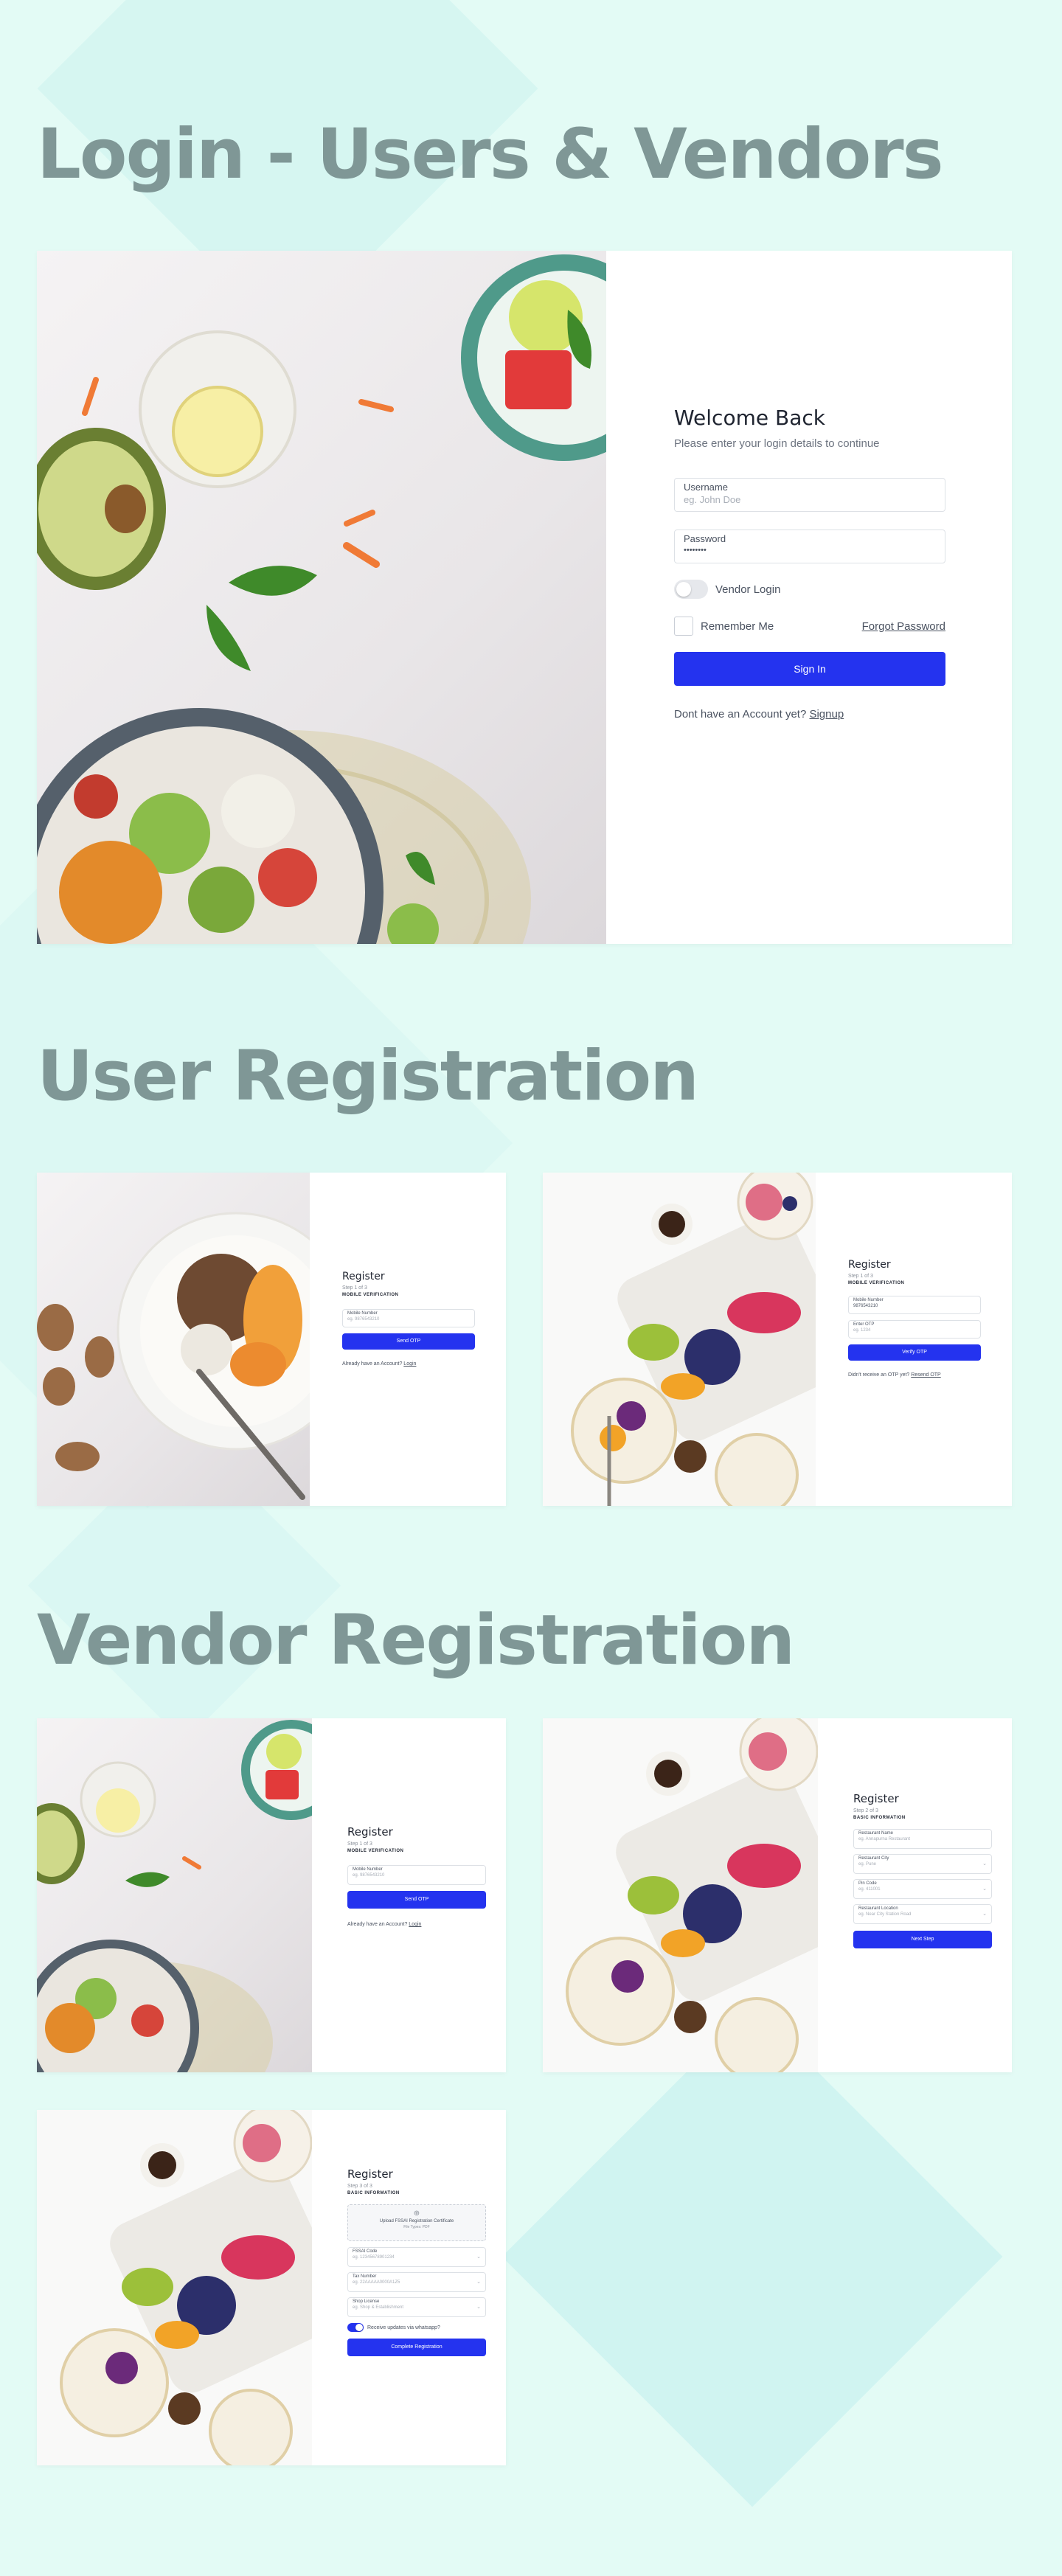 This screenshot has width=1062, height=2576. I want to click on toggle-knob, so click(683, 589).